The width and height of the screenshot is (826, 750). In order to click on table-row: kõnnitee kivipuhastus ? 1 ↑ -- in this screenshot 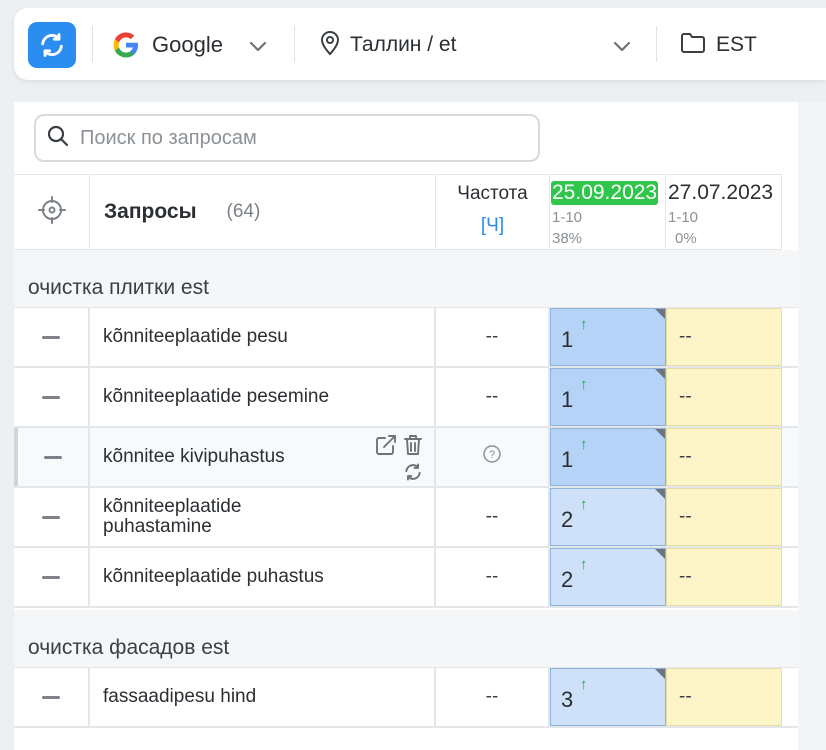, I will do `click(406, 458)`.